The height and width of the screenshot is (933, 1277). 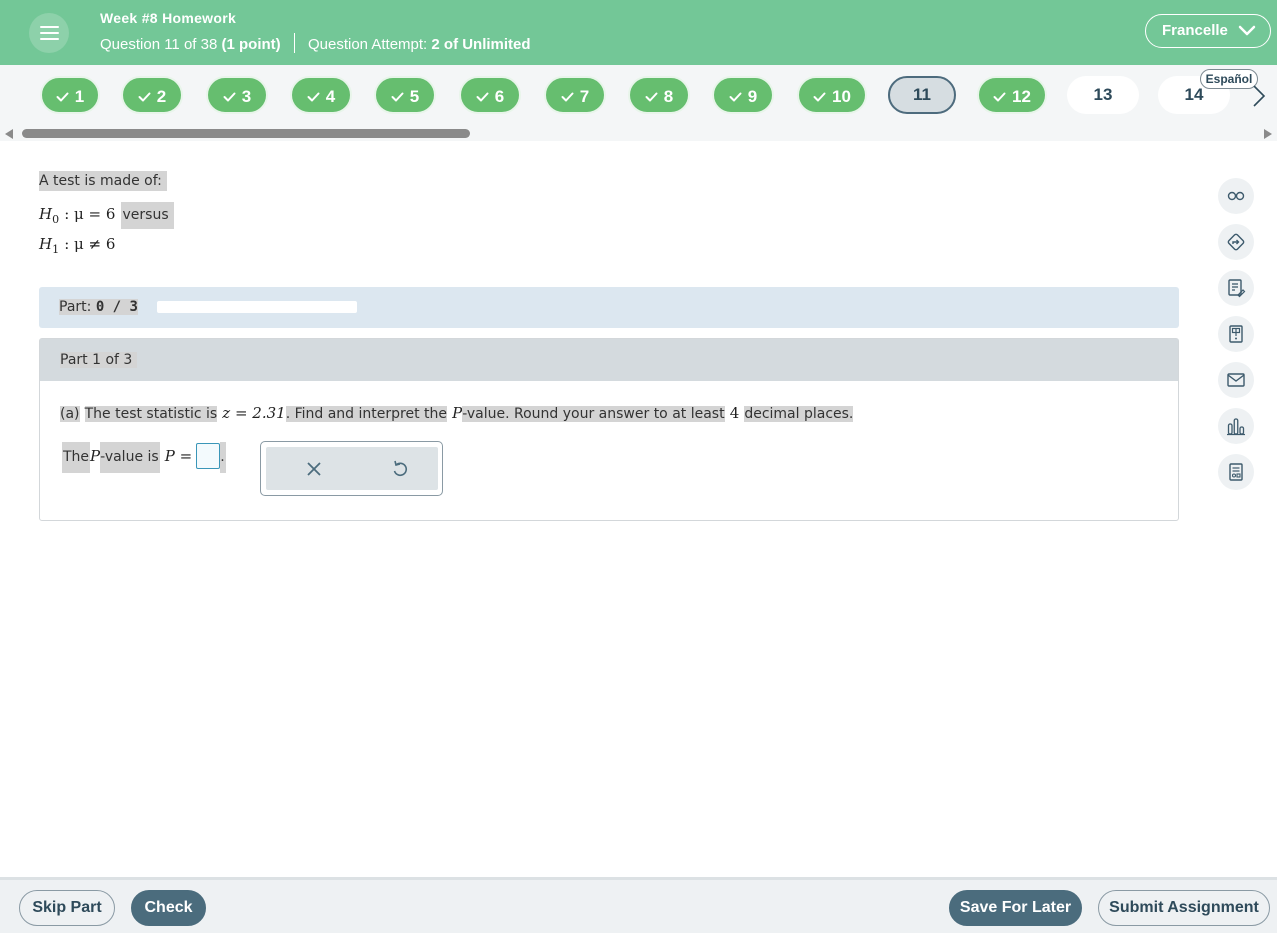 What do you see at coordinates (366, 414) in the screenshot?
I see `part-text-2: . Find and interpret the` at bounding box center [366, 414].